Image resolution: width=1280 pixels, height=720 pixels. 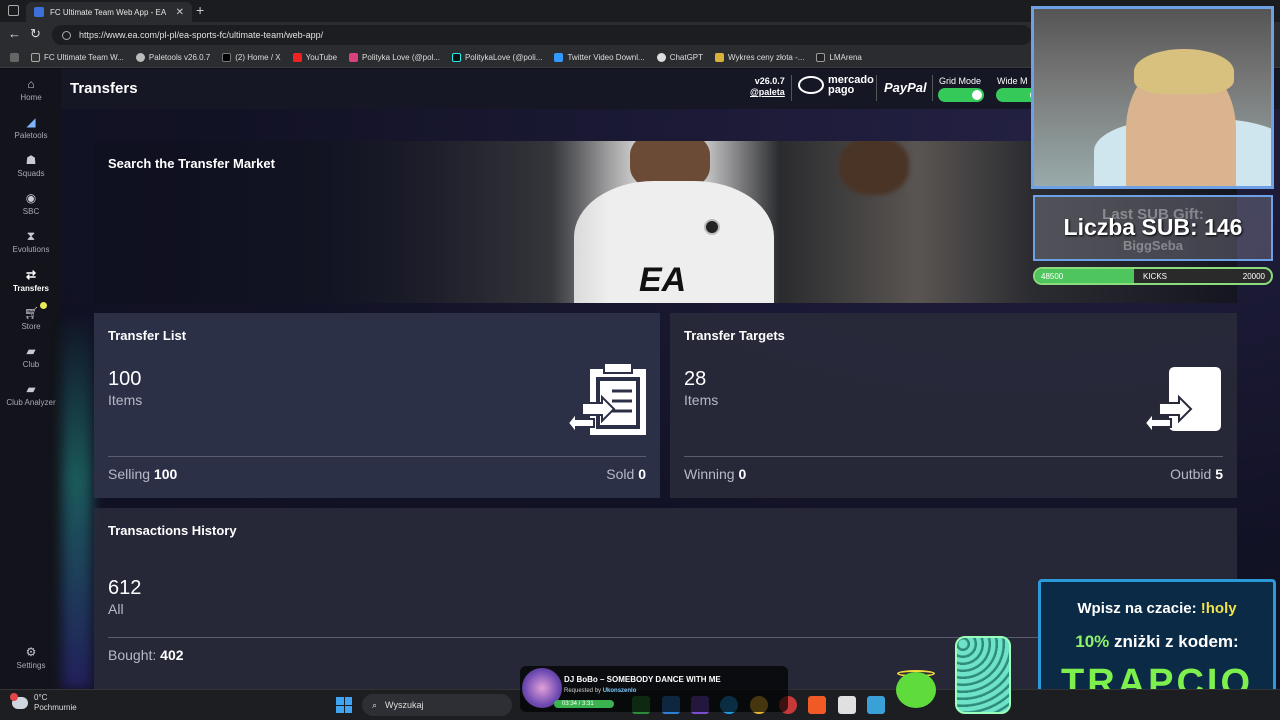 I want to click on kicks-current: 48500, so click(x=1052, y=276).